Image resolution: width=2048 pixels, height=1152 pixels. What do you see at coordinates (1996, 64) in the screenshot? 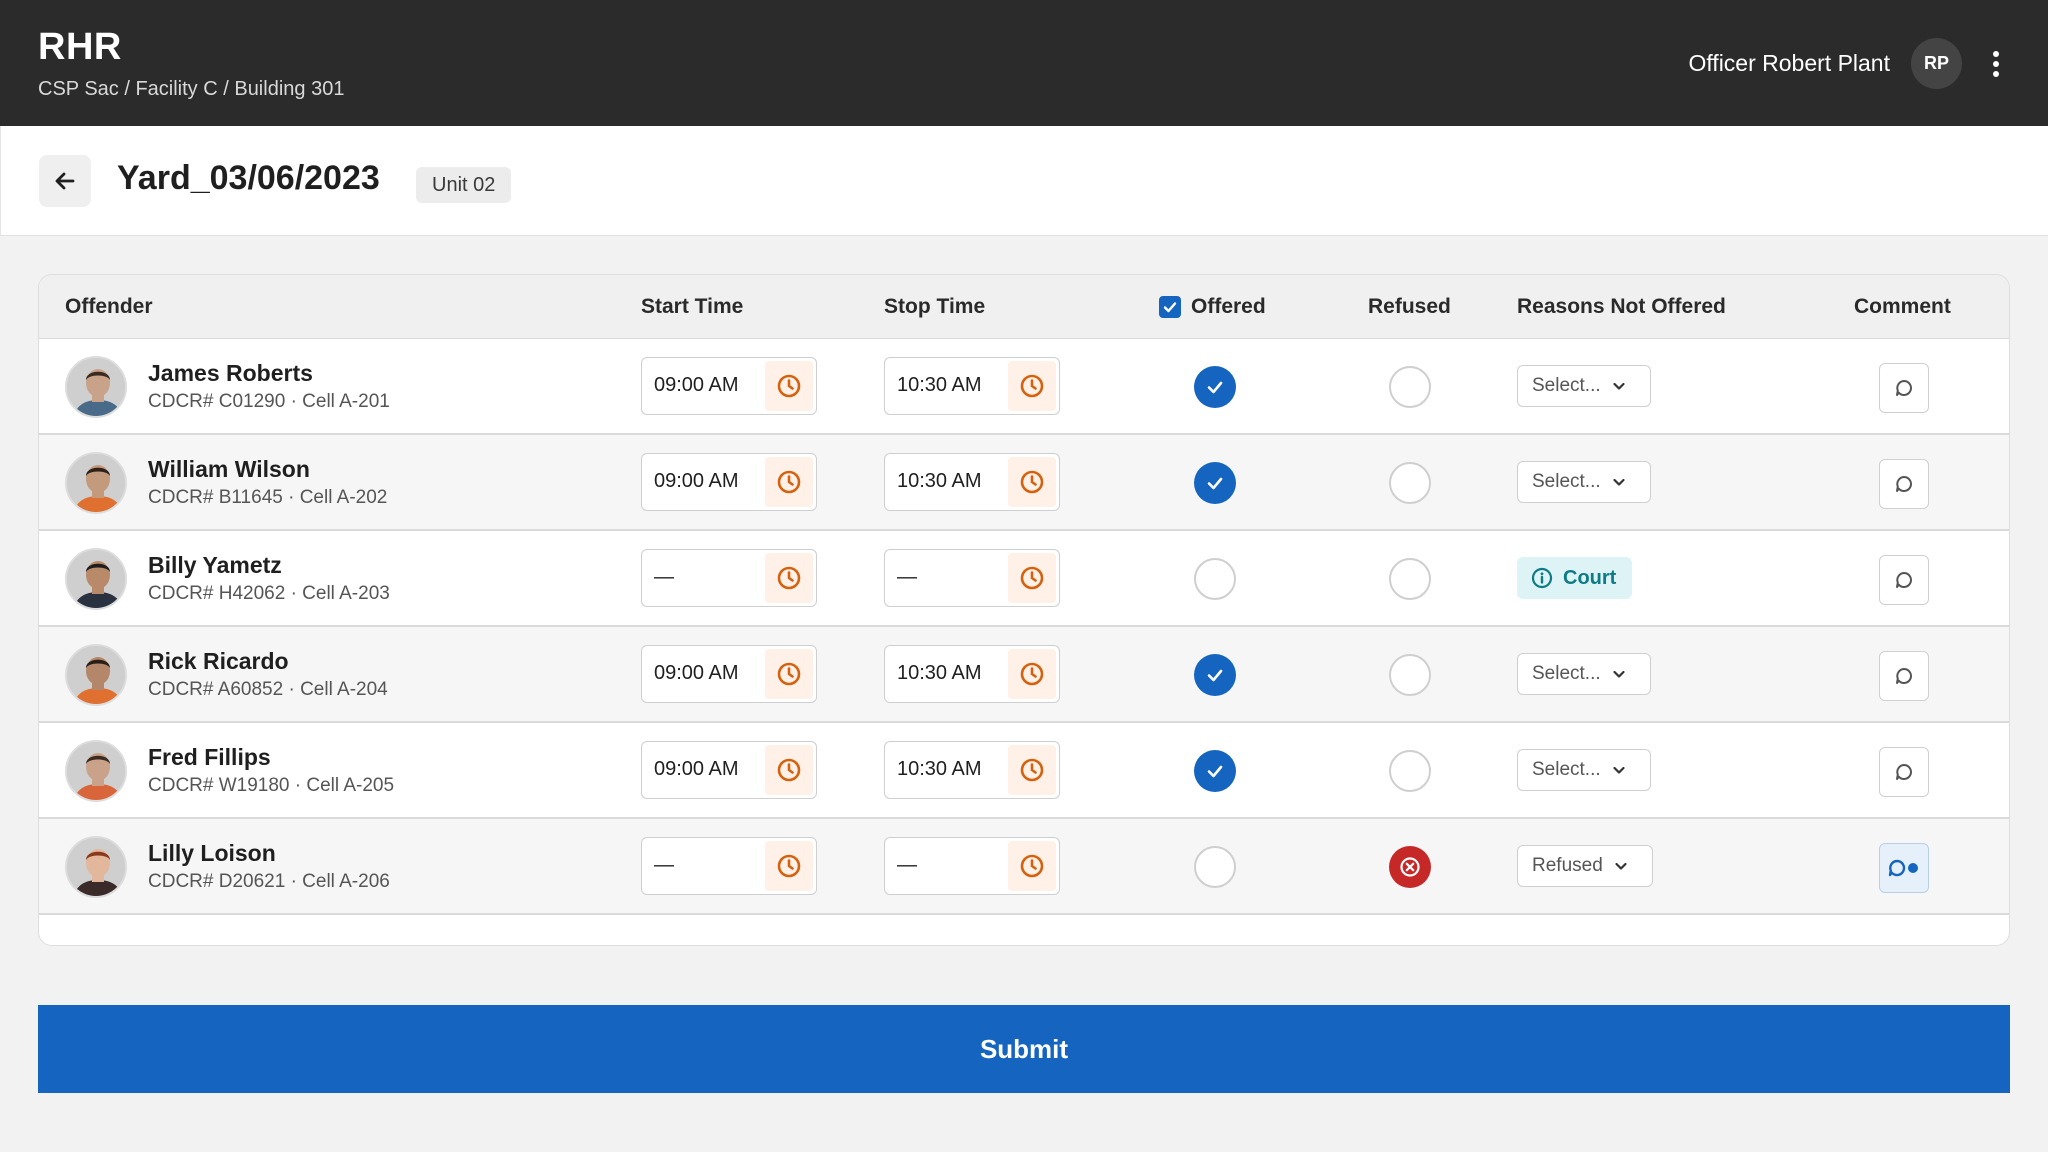
I see `more-menu-icon` at bounding box center [1996, 64].